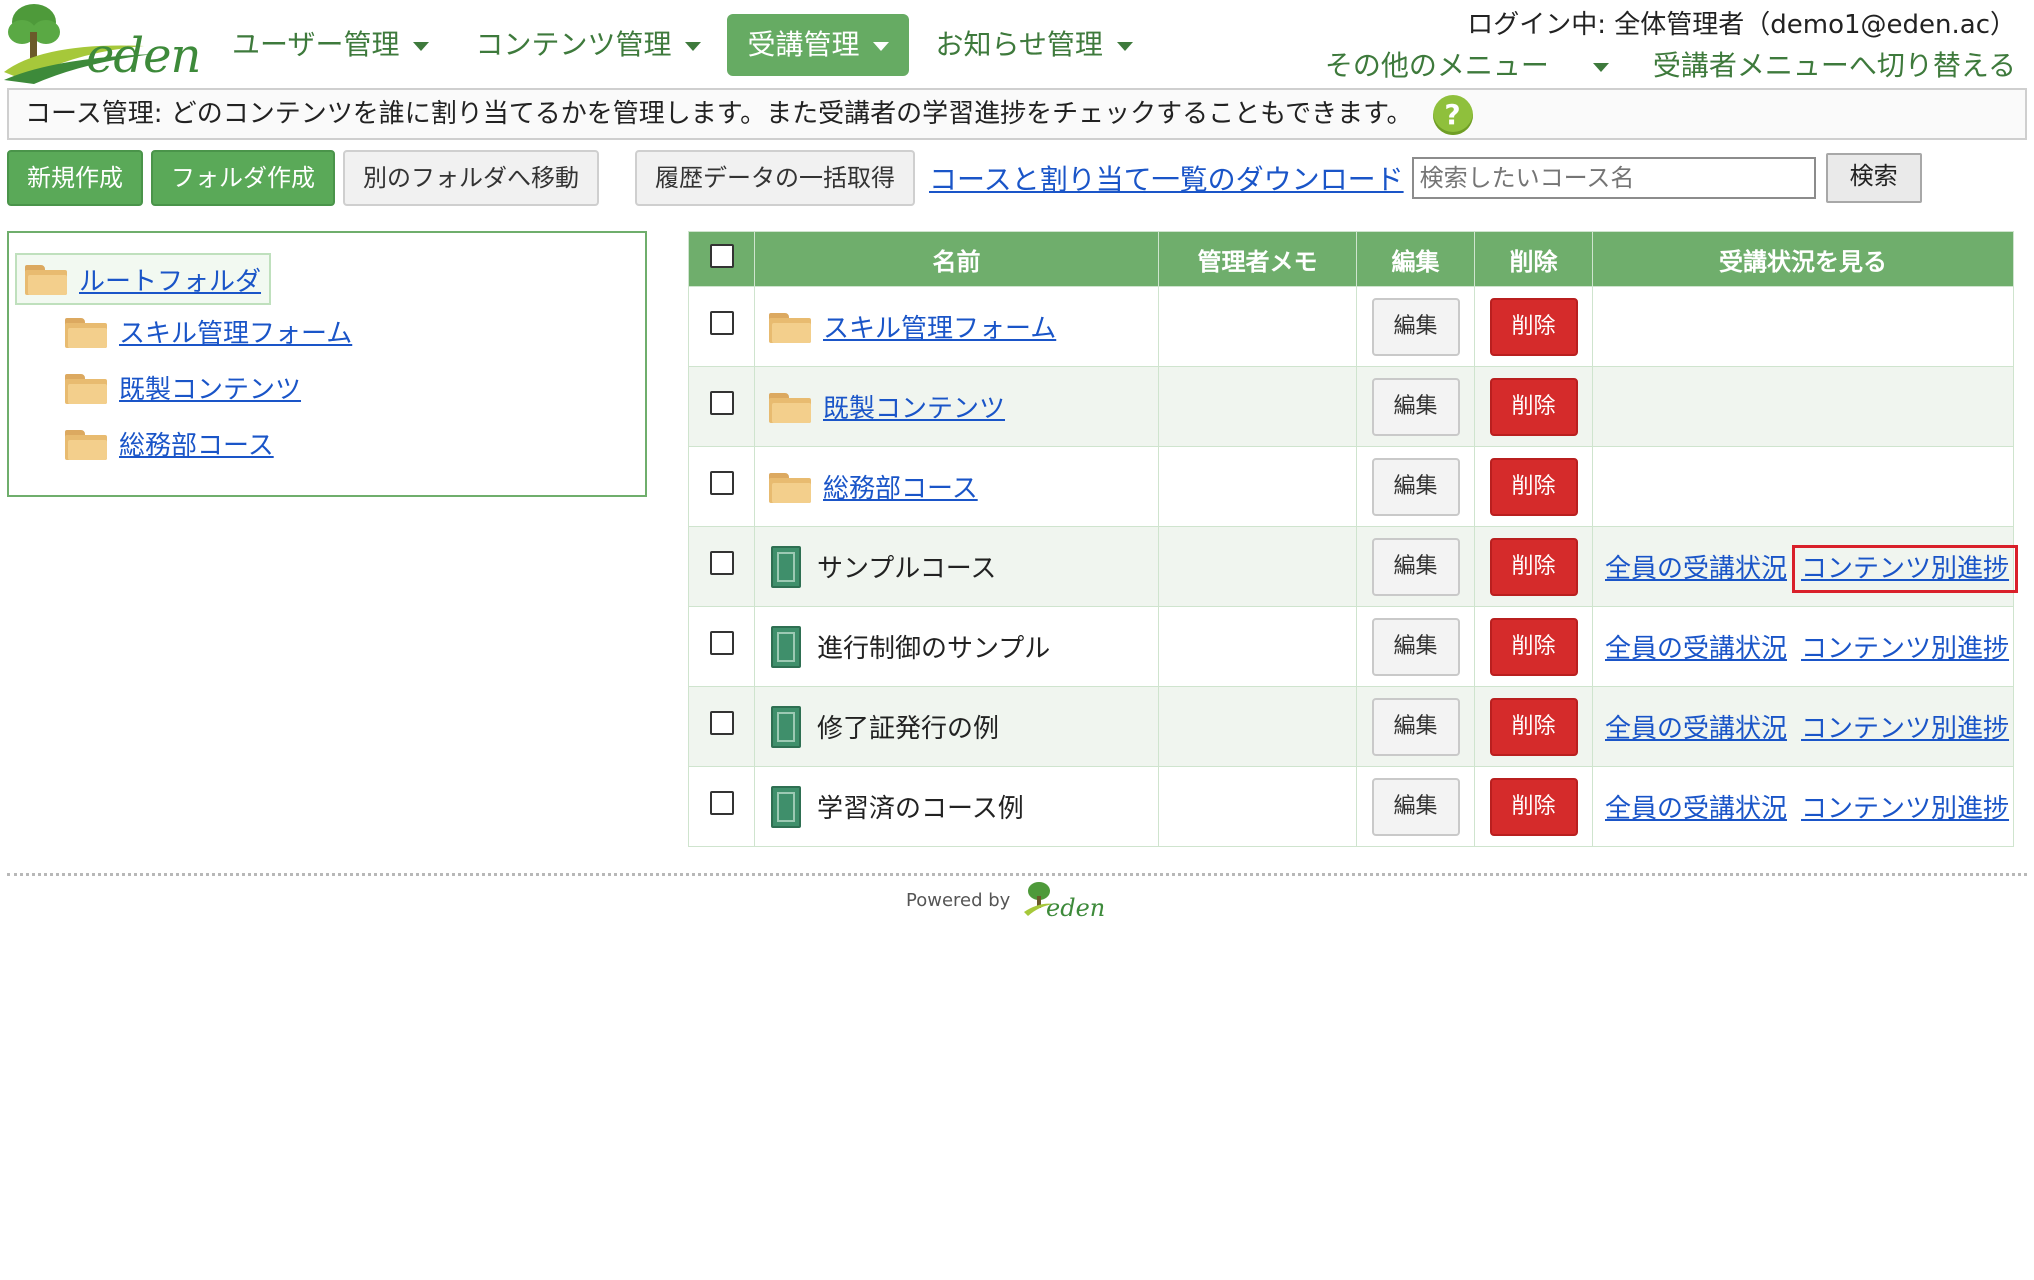 The height and width of the screenshot is (1280, 2034). What do you see at coordinates (316, 44) in the screenshot?
I see `nav-label: ユーザー管理` at bounding box center [316, 44].